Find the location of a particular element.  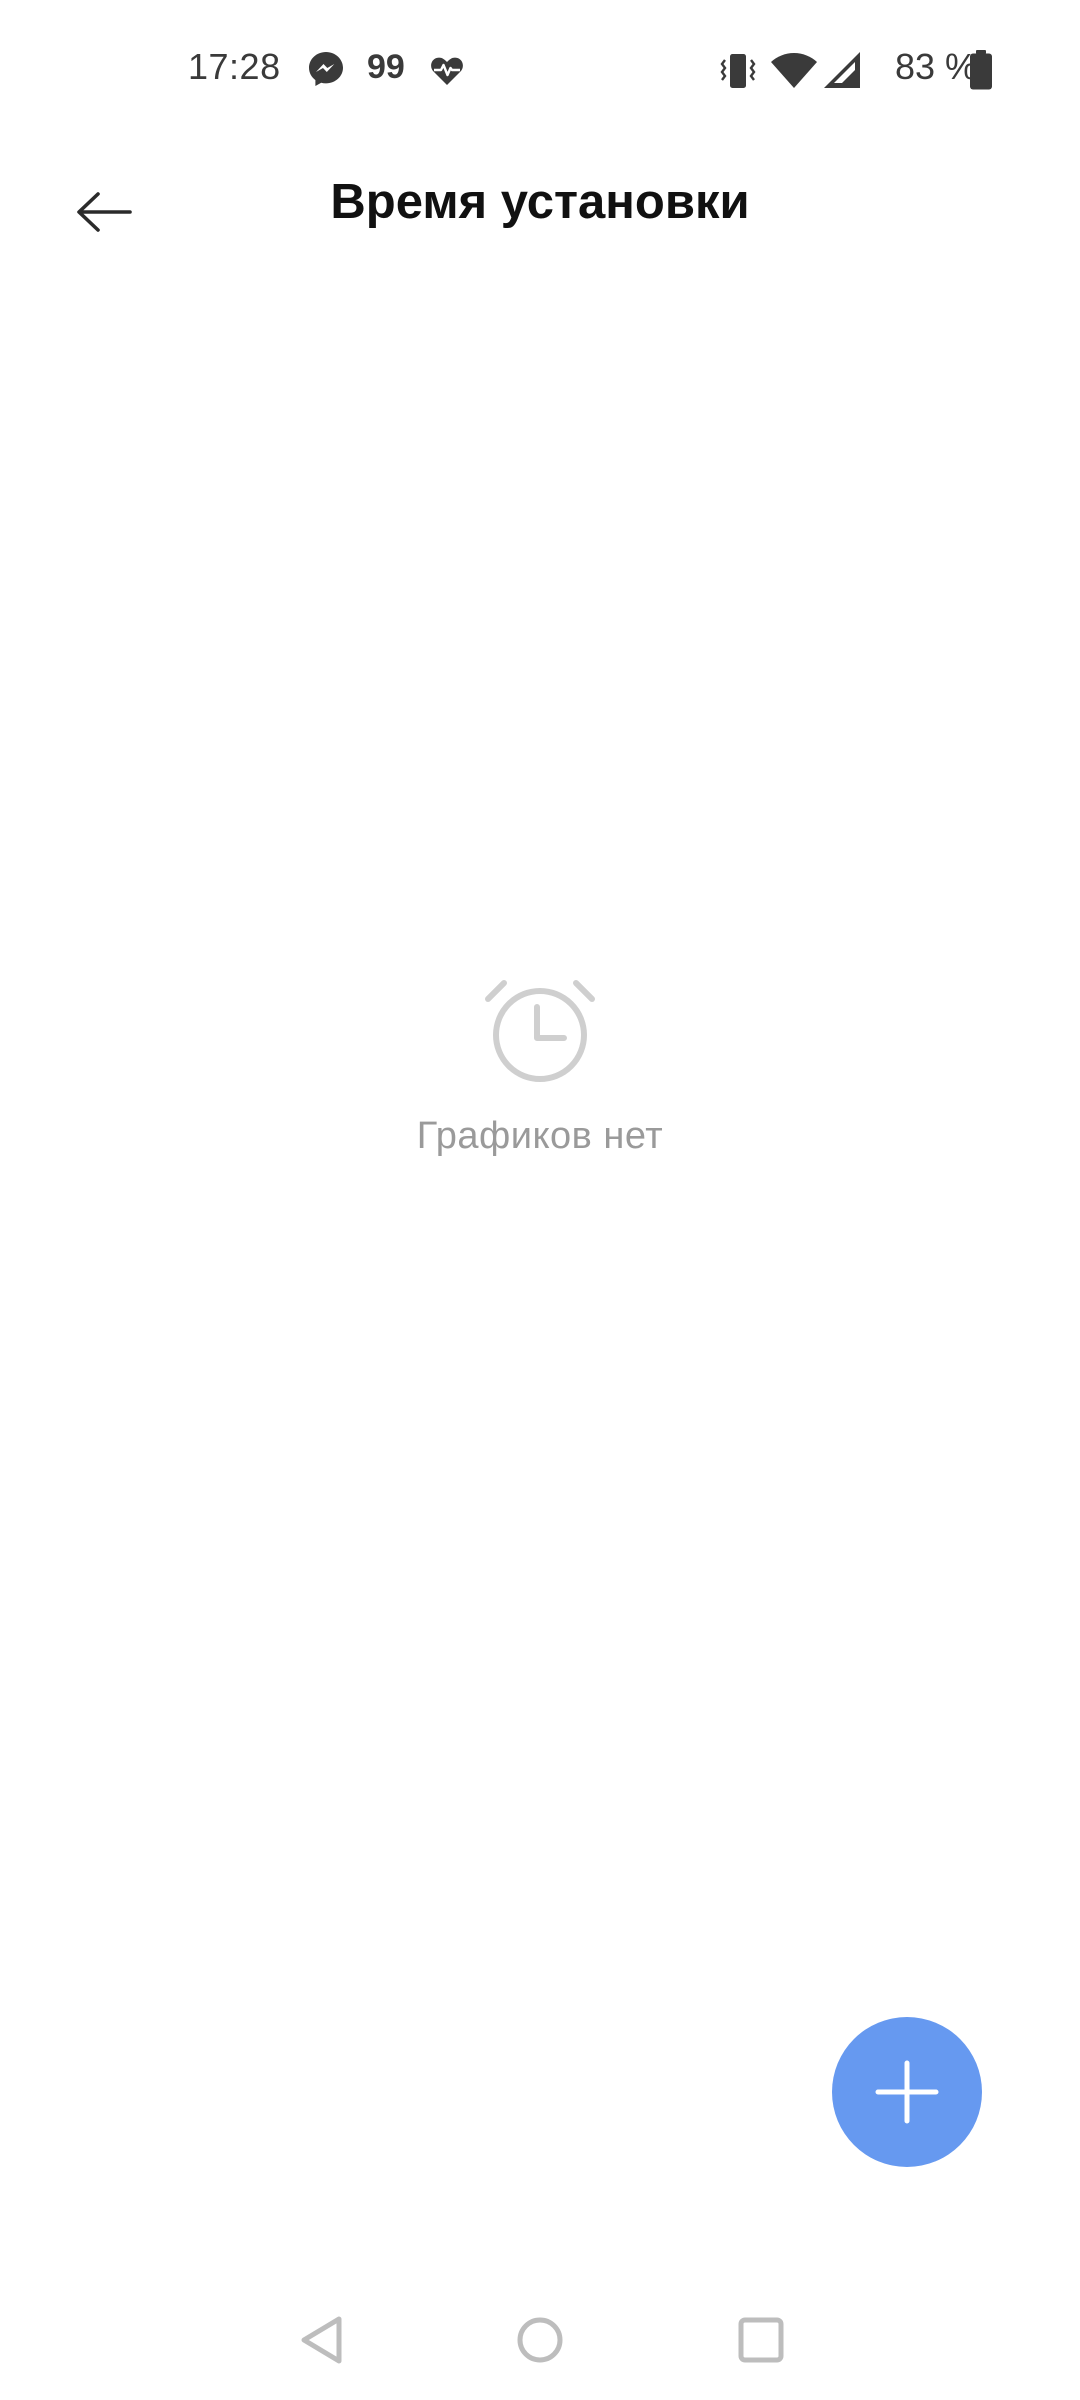

empty-state: Графиков нет is located at coordinates (540, 1066).